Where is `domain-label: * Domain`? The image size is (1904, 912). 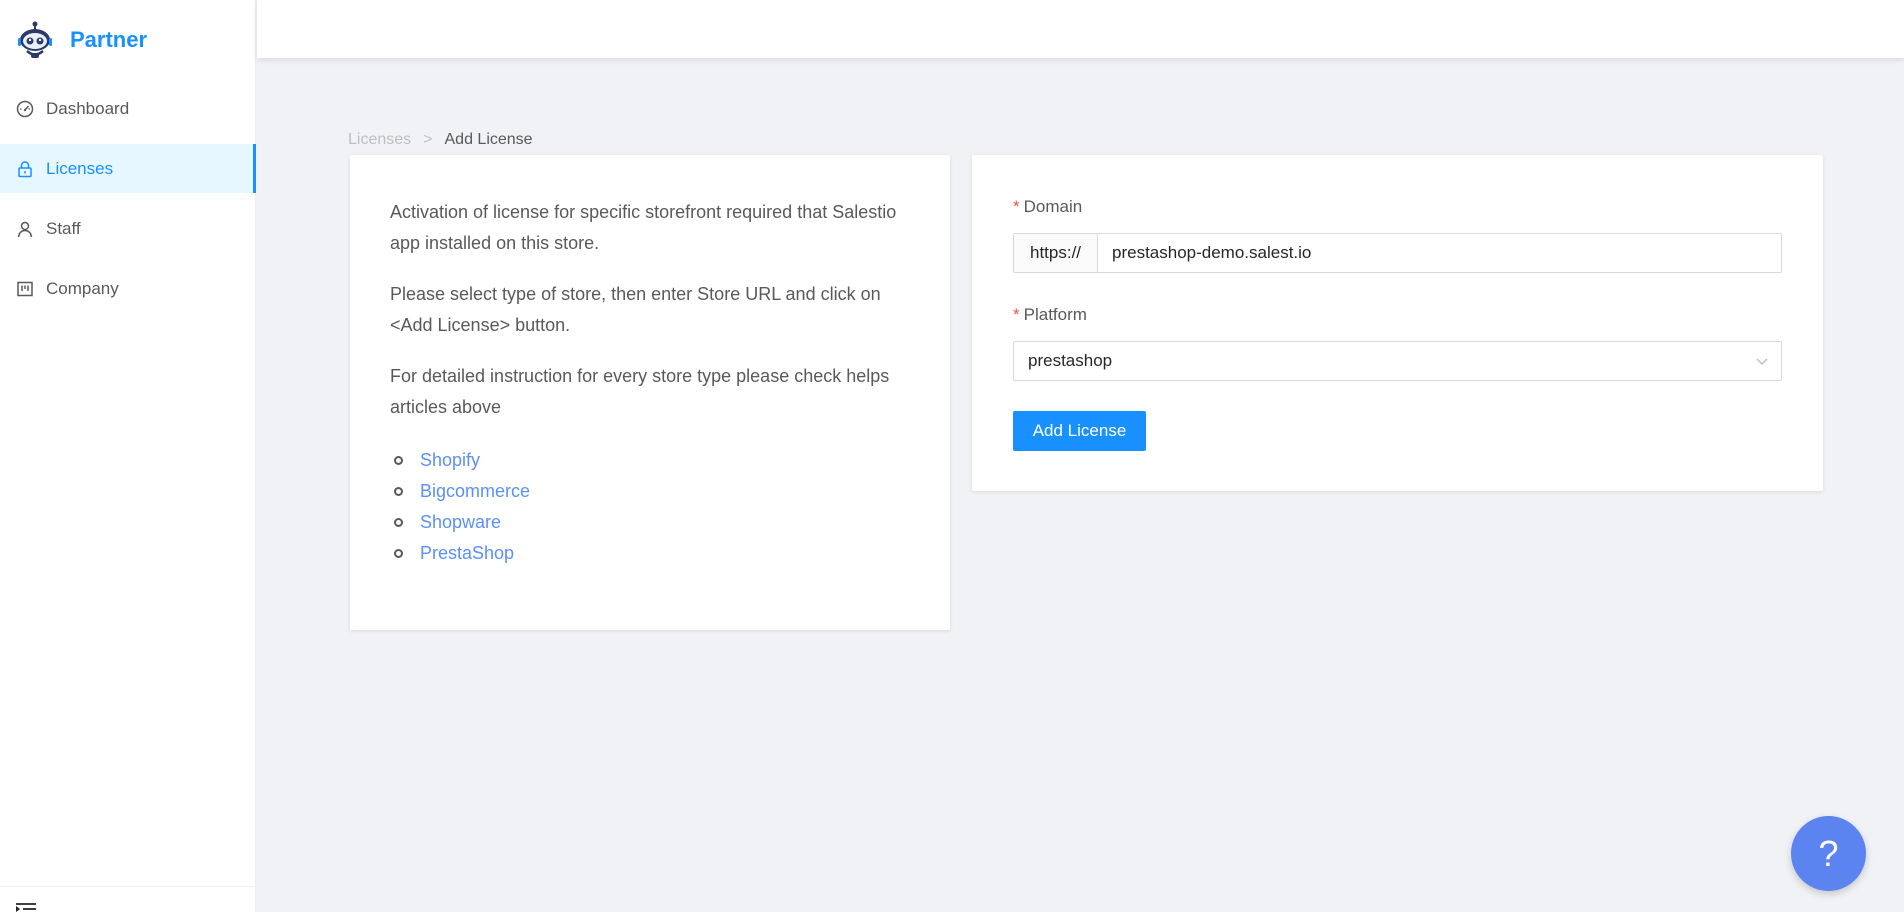
domain-label: * Domain is located at coordinates (1047, 207).